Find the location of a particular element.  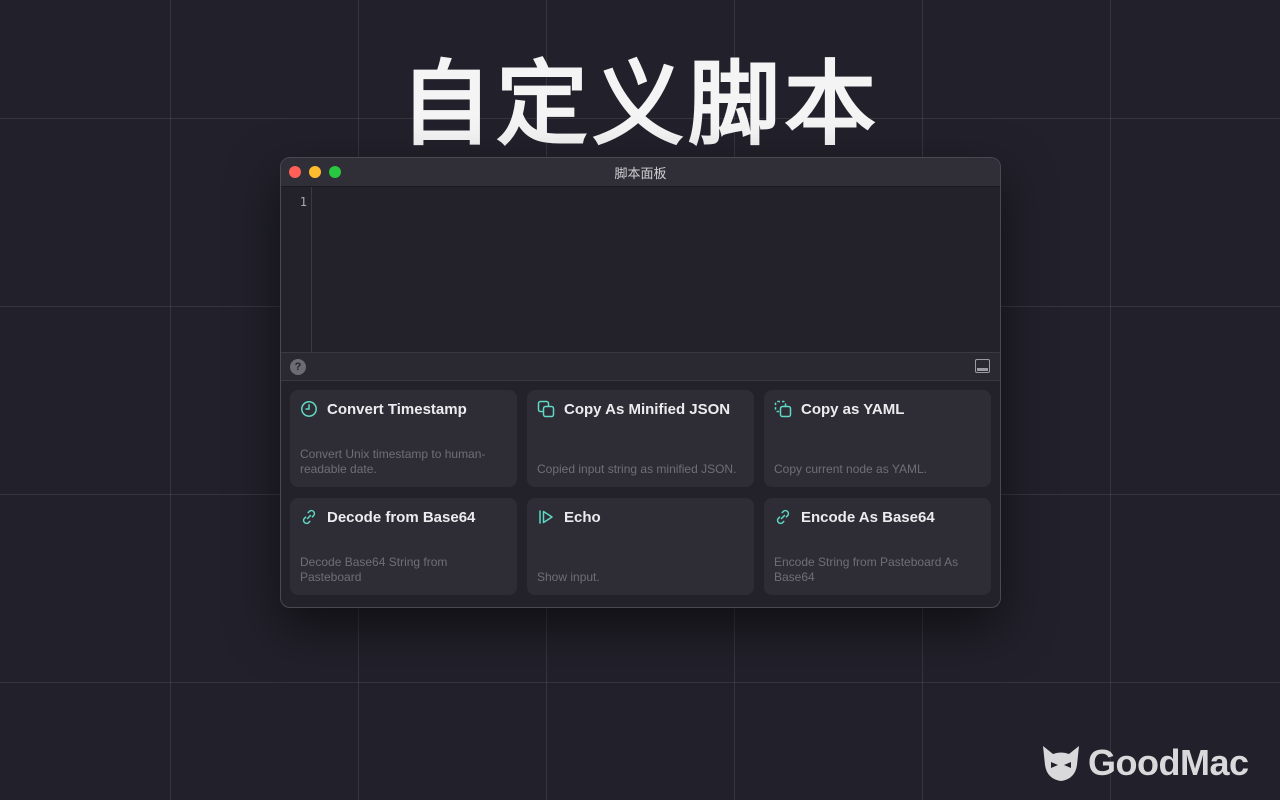

mascot-icon is located at coordinates (1061, 763).